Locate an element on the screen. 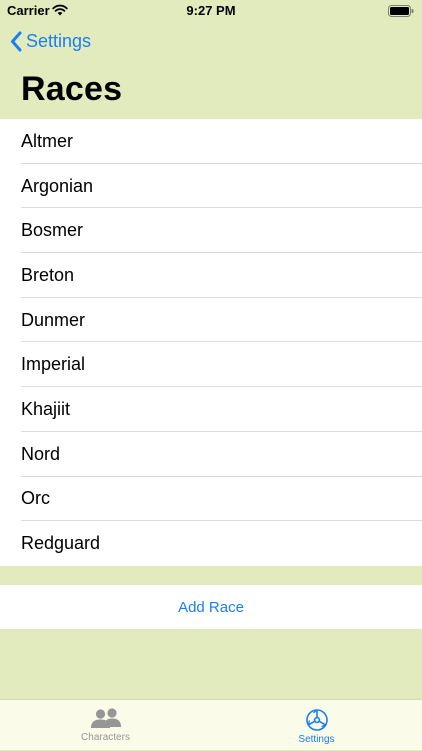  race-label: Breton is located at coordinates (48, 274).